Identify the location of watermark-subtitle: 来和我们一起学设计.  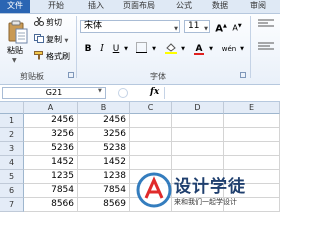
(205, 202).